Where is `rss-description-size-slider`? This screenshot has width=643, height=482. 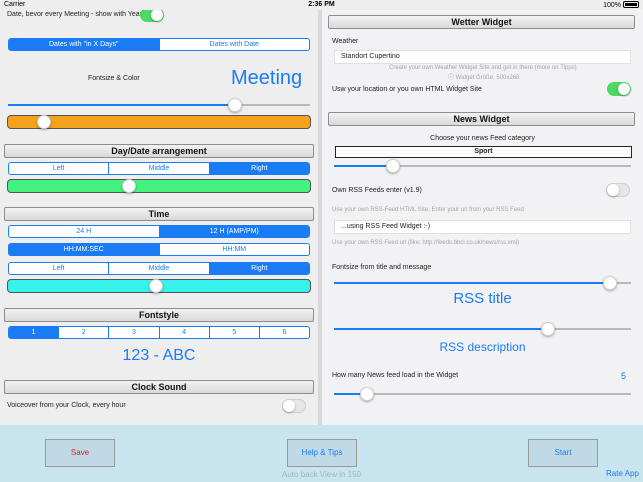
rss-description-size-slider is located at coordinates (482, 329).